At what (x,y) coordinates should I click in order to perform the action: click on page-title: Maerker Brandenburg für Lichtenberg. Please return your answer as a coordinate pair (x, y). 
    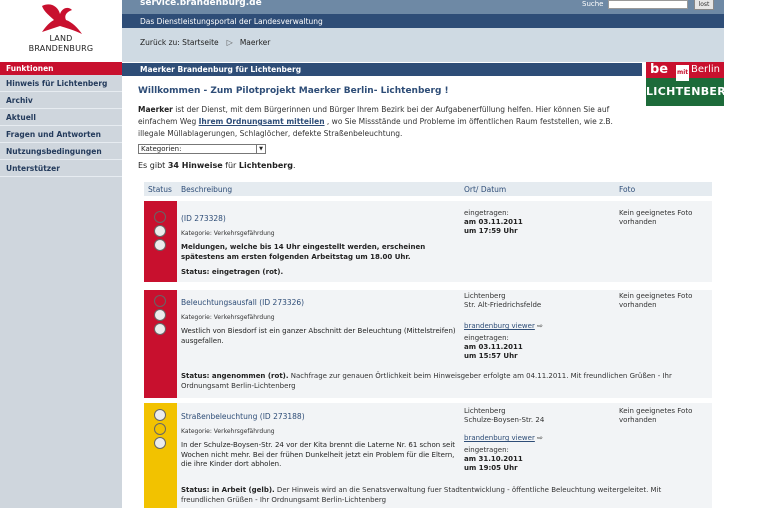
    Looking at the image, I should click on (382, 69).